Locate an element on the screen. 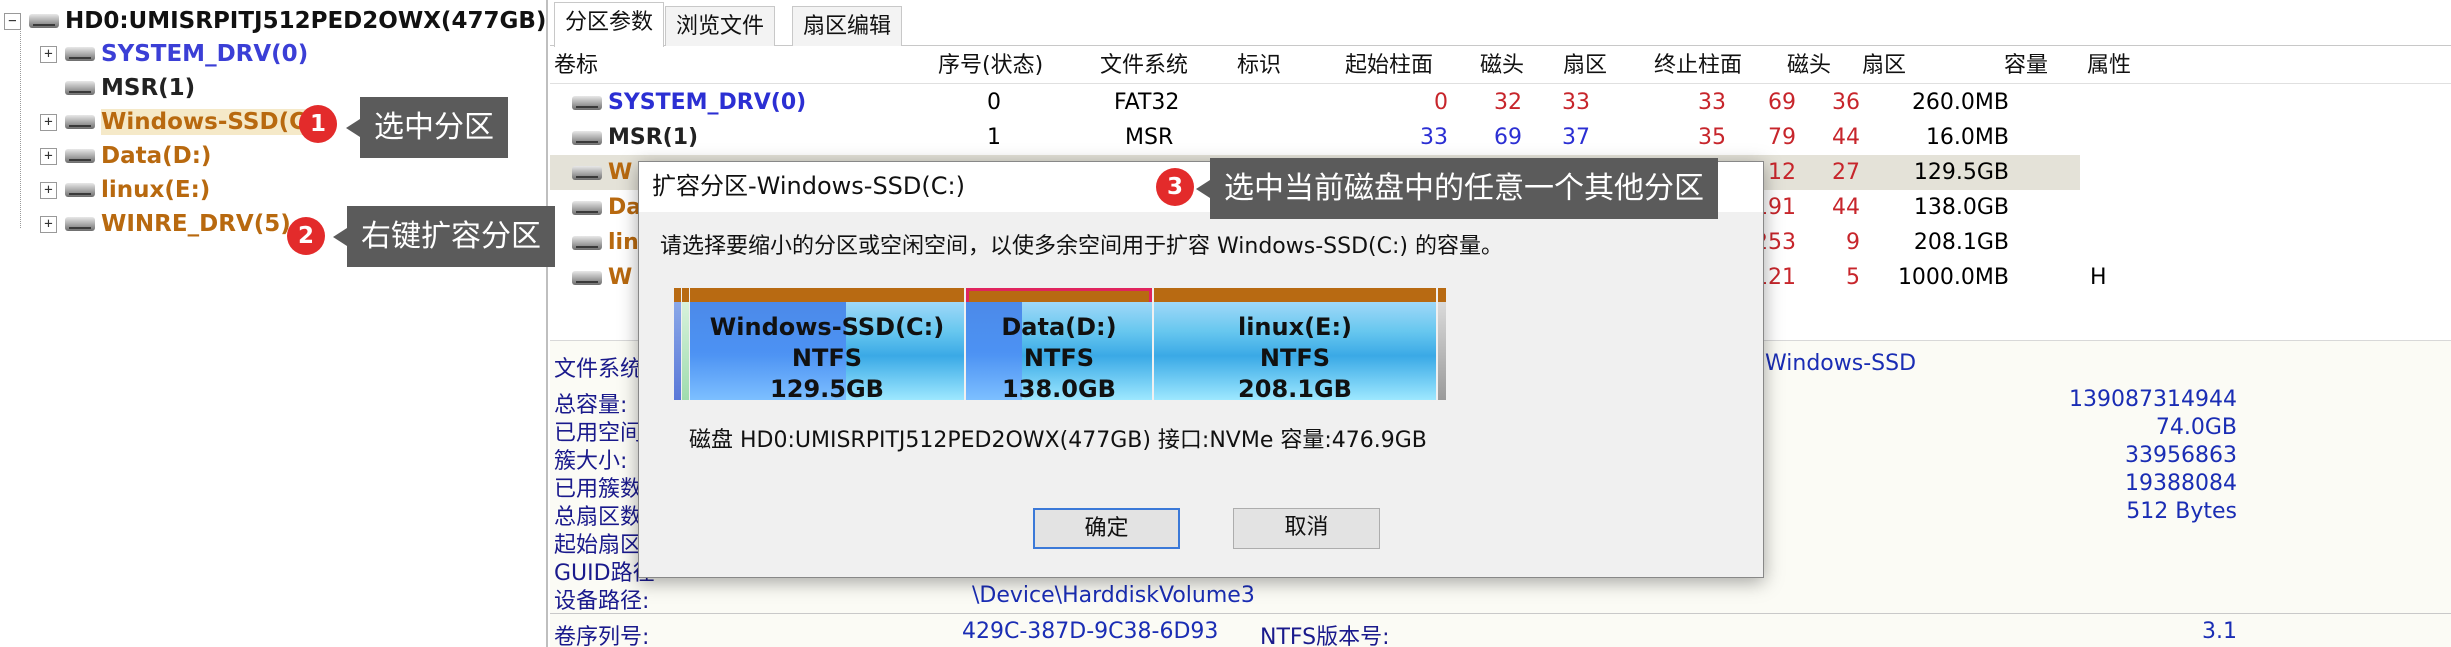  row-end-head: 79 is located at coordinates (1782, 137).